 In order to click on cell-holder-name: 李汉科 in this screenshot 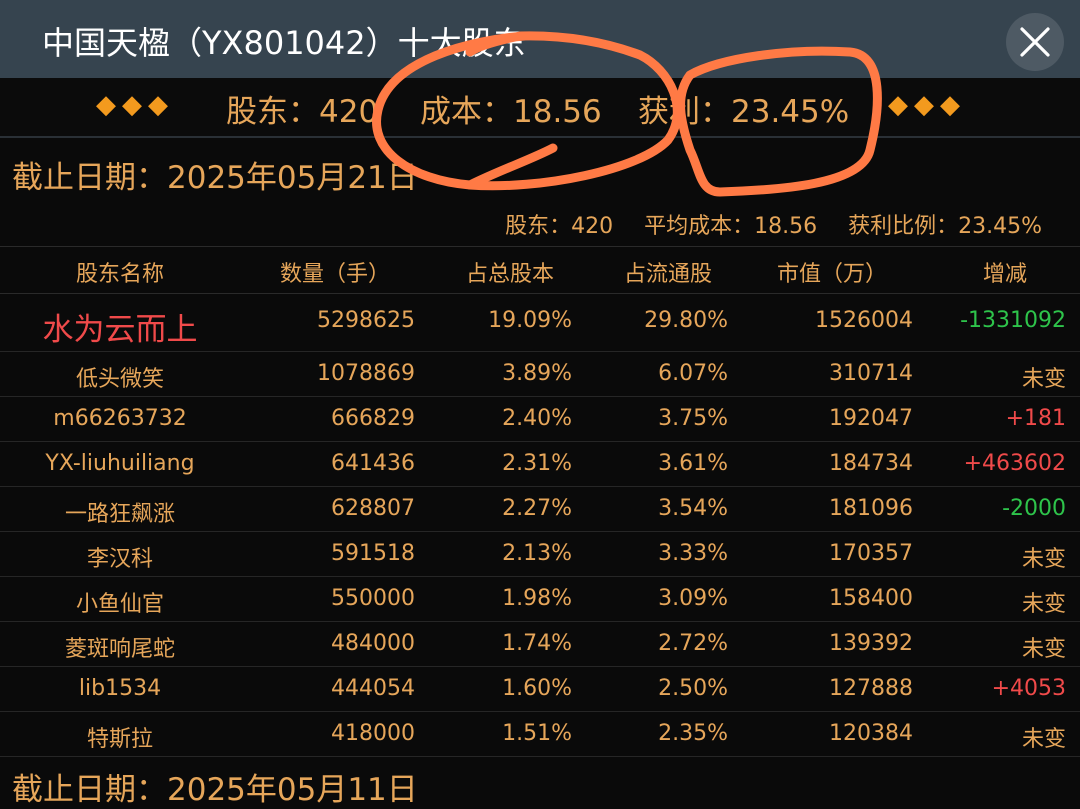, I will do `click(119, 559)`.